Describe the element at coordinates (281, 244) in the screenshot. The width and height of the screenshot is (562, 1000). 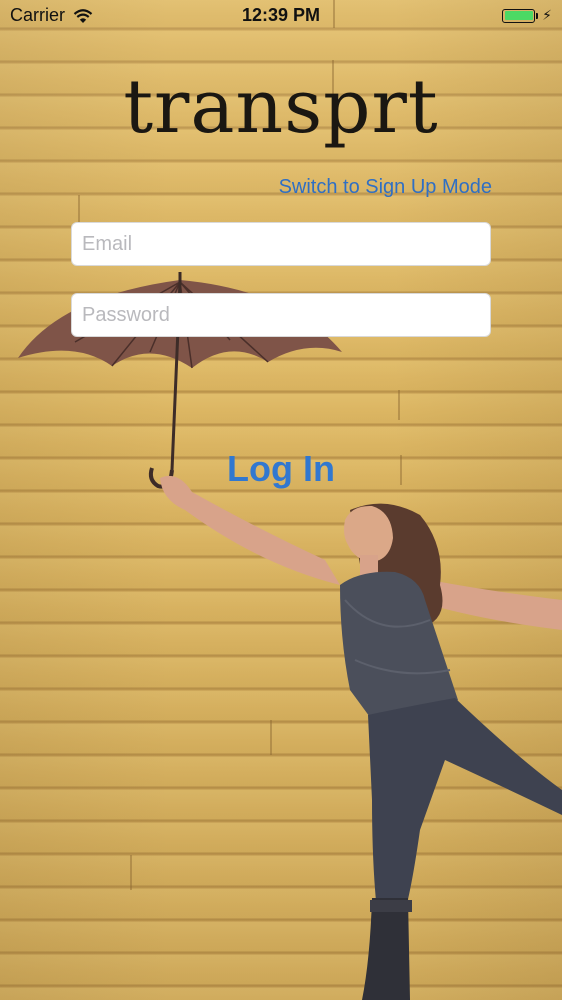
I see `email-field` at that location.